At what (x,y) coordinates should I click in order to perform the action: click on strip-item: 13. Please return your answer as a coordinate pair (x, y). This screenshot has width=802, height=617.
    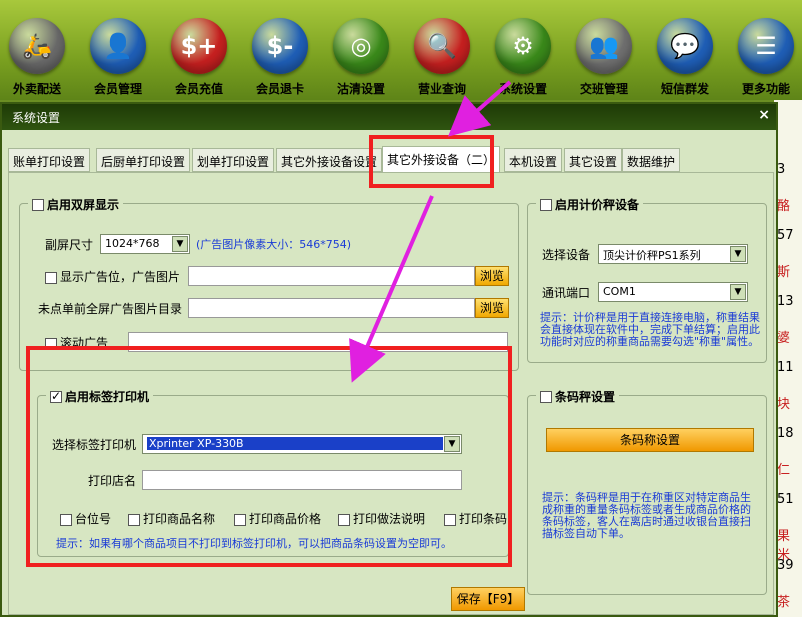
    Looking at the image, I should click on (785, 301).